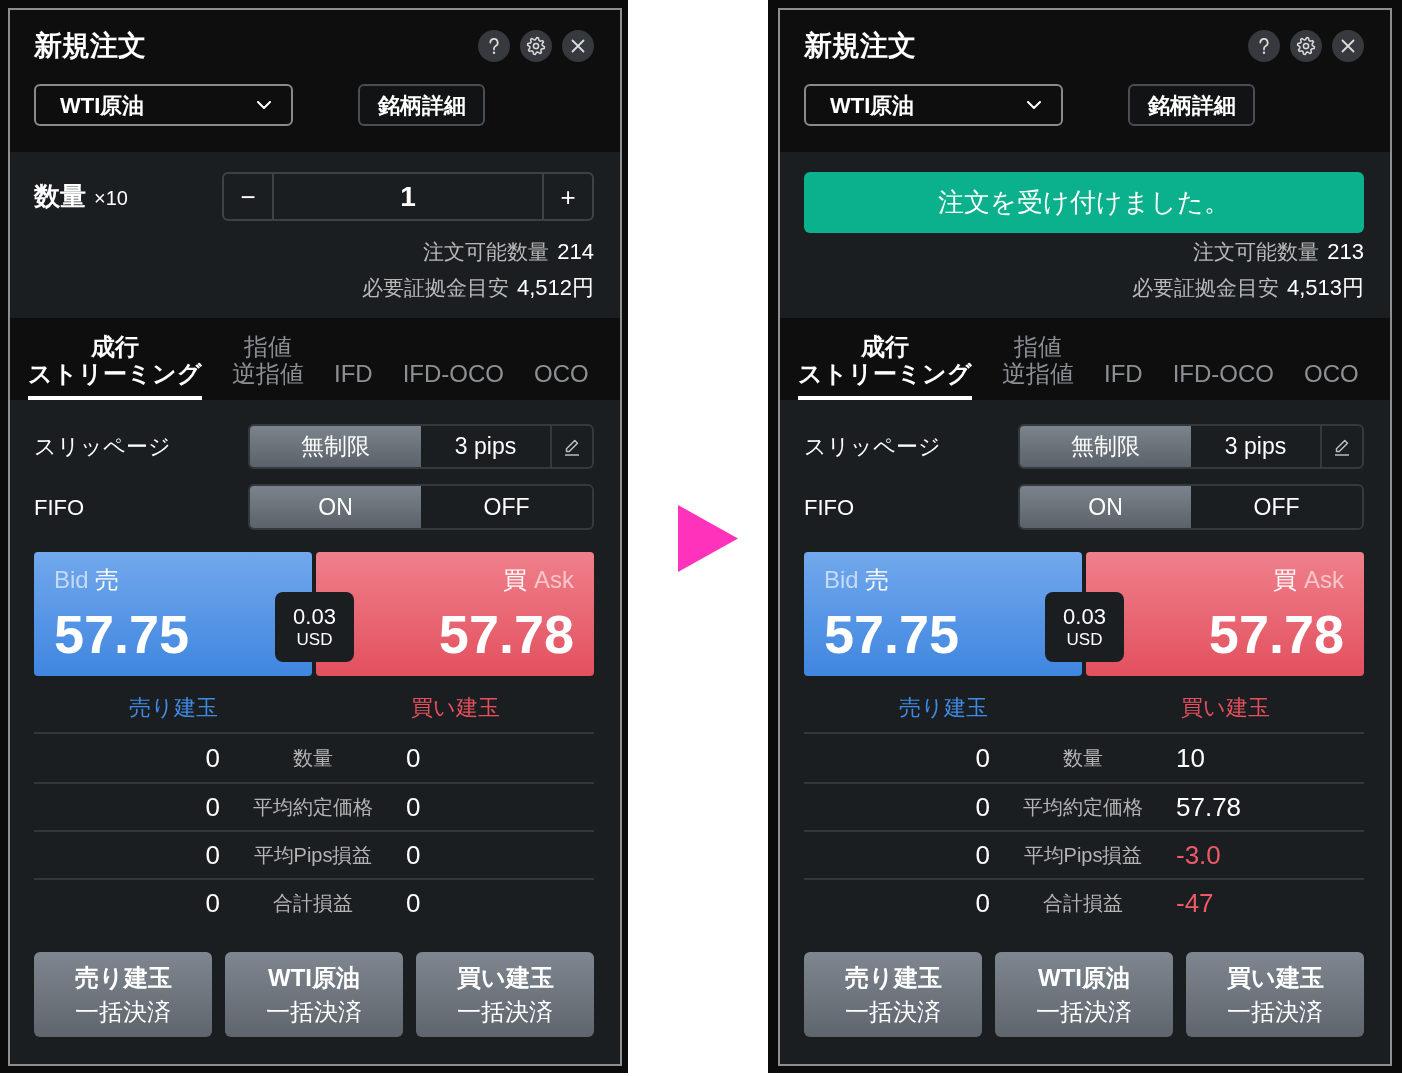 Image resolution: width=1402 pixels, height=1076 pixels. What do you see at coordinates (1084, 202) in the screenshot?
I see `success-toast: 注文を受け付けました。` at bounding box center [1084, 202].